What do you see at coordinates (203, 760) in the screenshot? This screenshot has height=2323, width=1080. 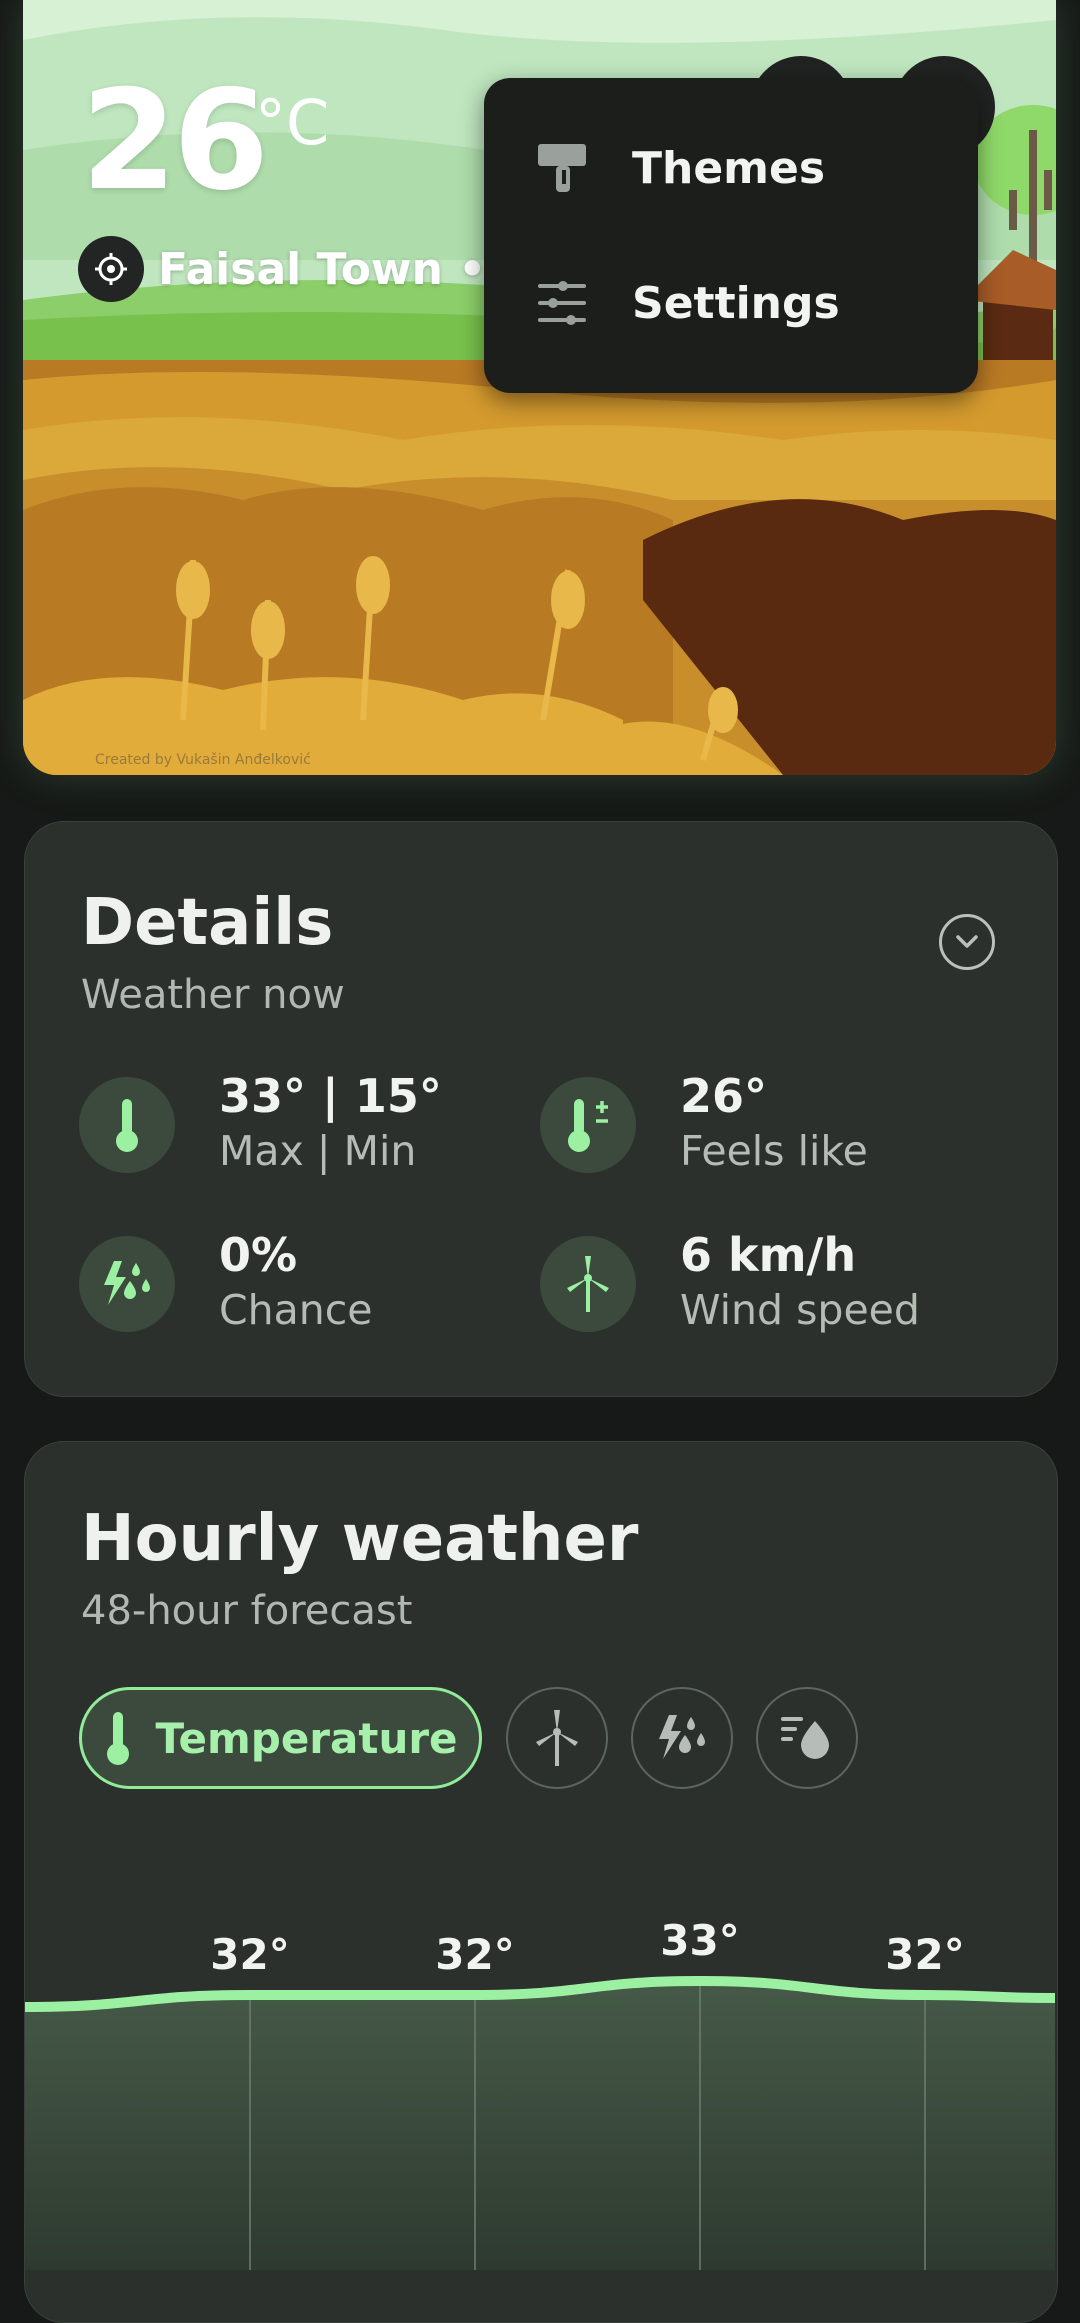 I see `illustration-credit: Created by Vukašin Anđelković` at bounding box center [203, 760].